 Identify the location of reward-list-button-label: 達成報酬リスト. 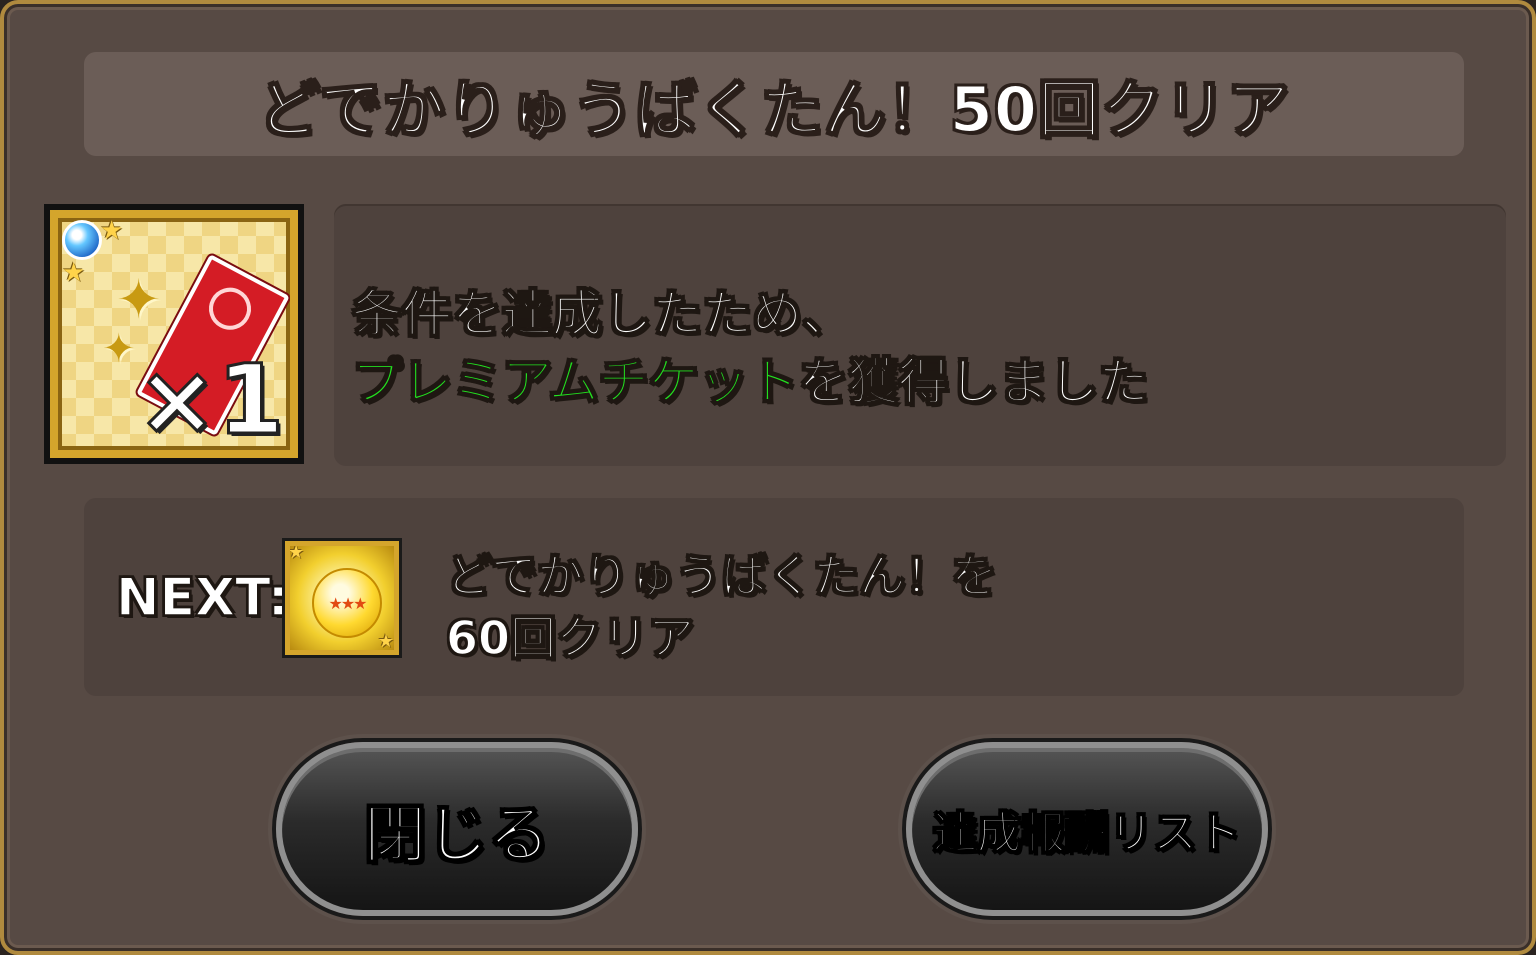
(1087, 833).